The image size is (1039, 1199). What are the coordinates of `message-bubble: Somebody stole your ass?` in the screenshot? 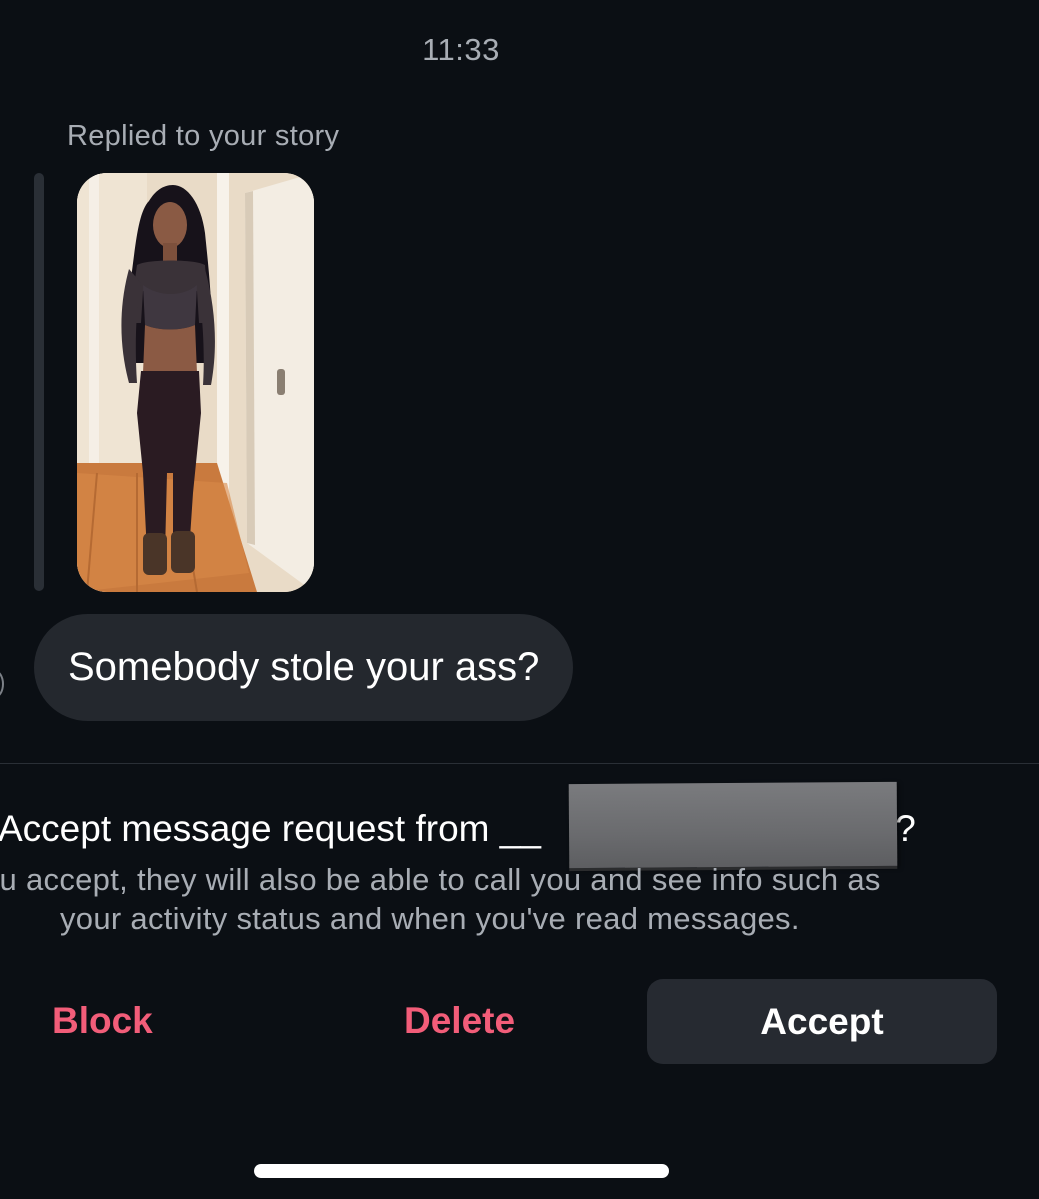 It's located at (304, 667).